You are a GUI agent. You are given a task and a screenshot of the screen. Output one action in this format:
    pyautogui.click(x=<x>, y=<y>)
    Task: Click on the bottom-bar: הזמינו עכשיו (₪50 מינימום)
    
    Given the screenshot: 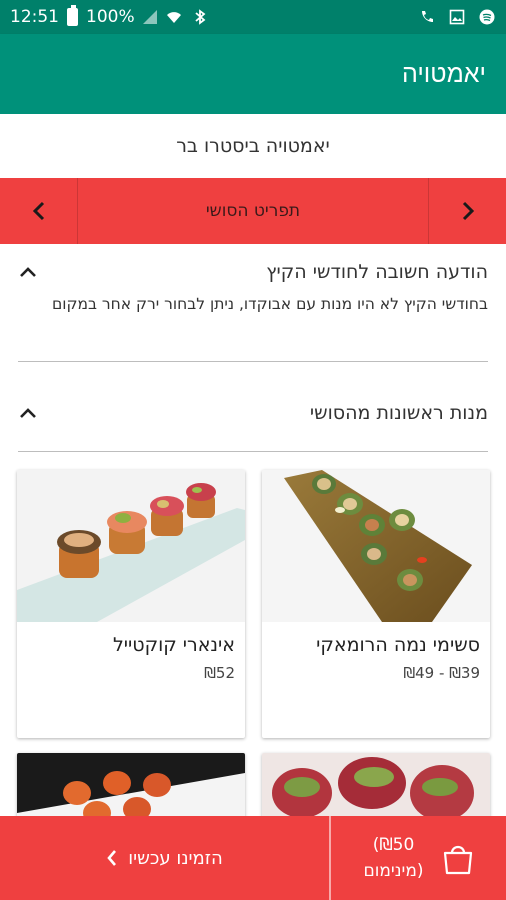 What is the action you would take?
    pyautogui.click(x=253, y=858)
    